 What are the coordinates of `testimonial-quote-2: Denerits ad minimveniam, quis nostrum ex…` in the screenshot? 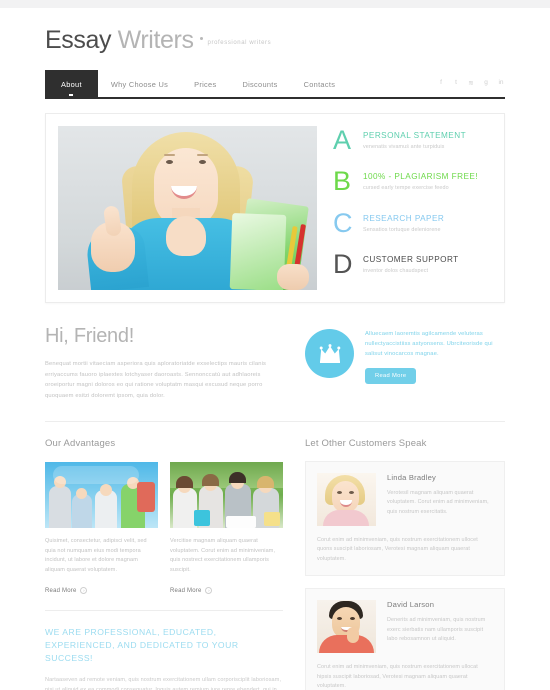 It's located at (436, 630).